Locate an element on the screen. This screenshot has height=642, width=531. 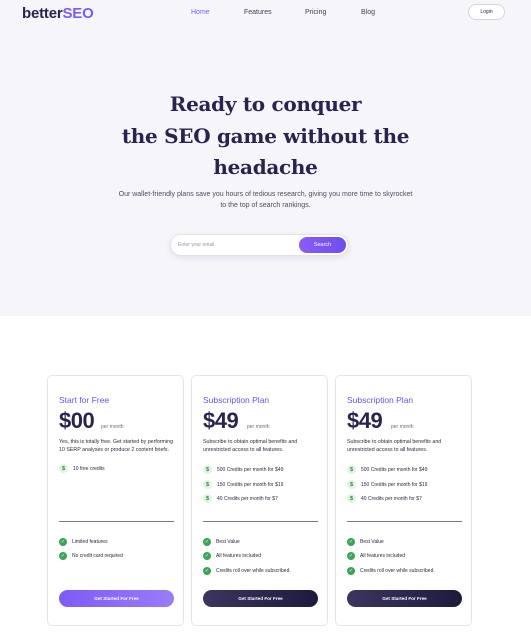
feature-text: No credit card required is located at coordinates (97, 555).